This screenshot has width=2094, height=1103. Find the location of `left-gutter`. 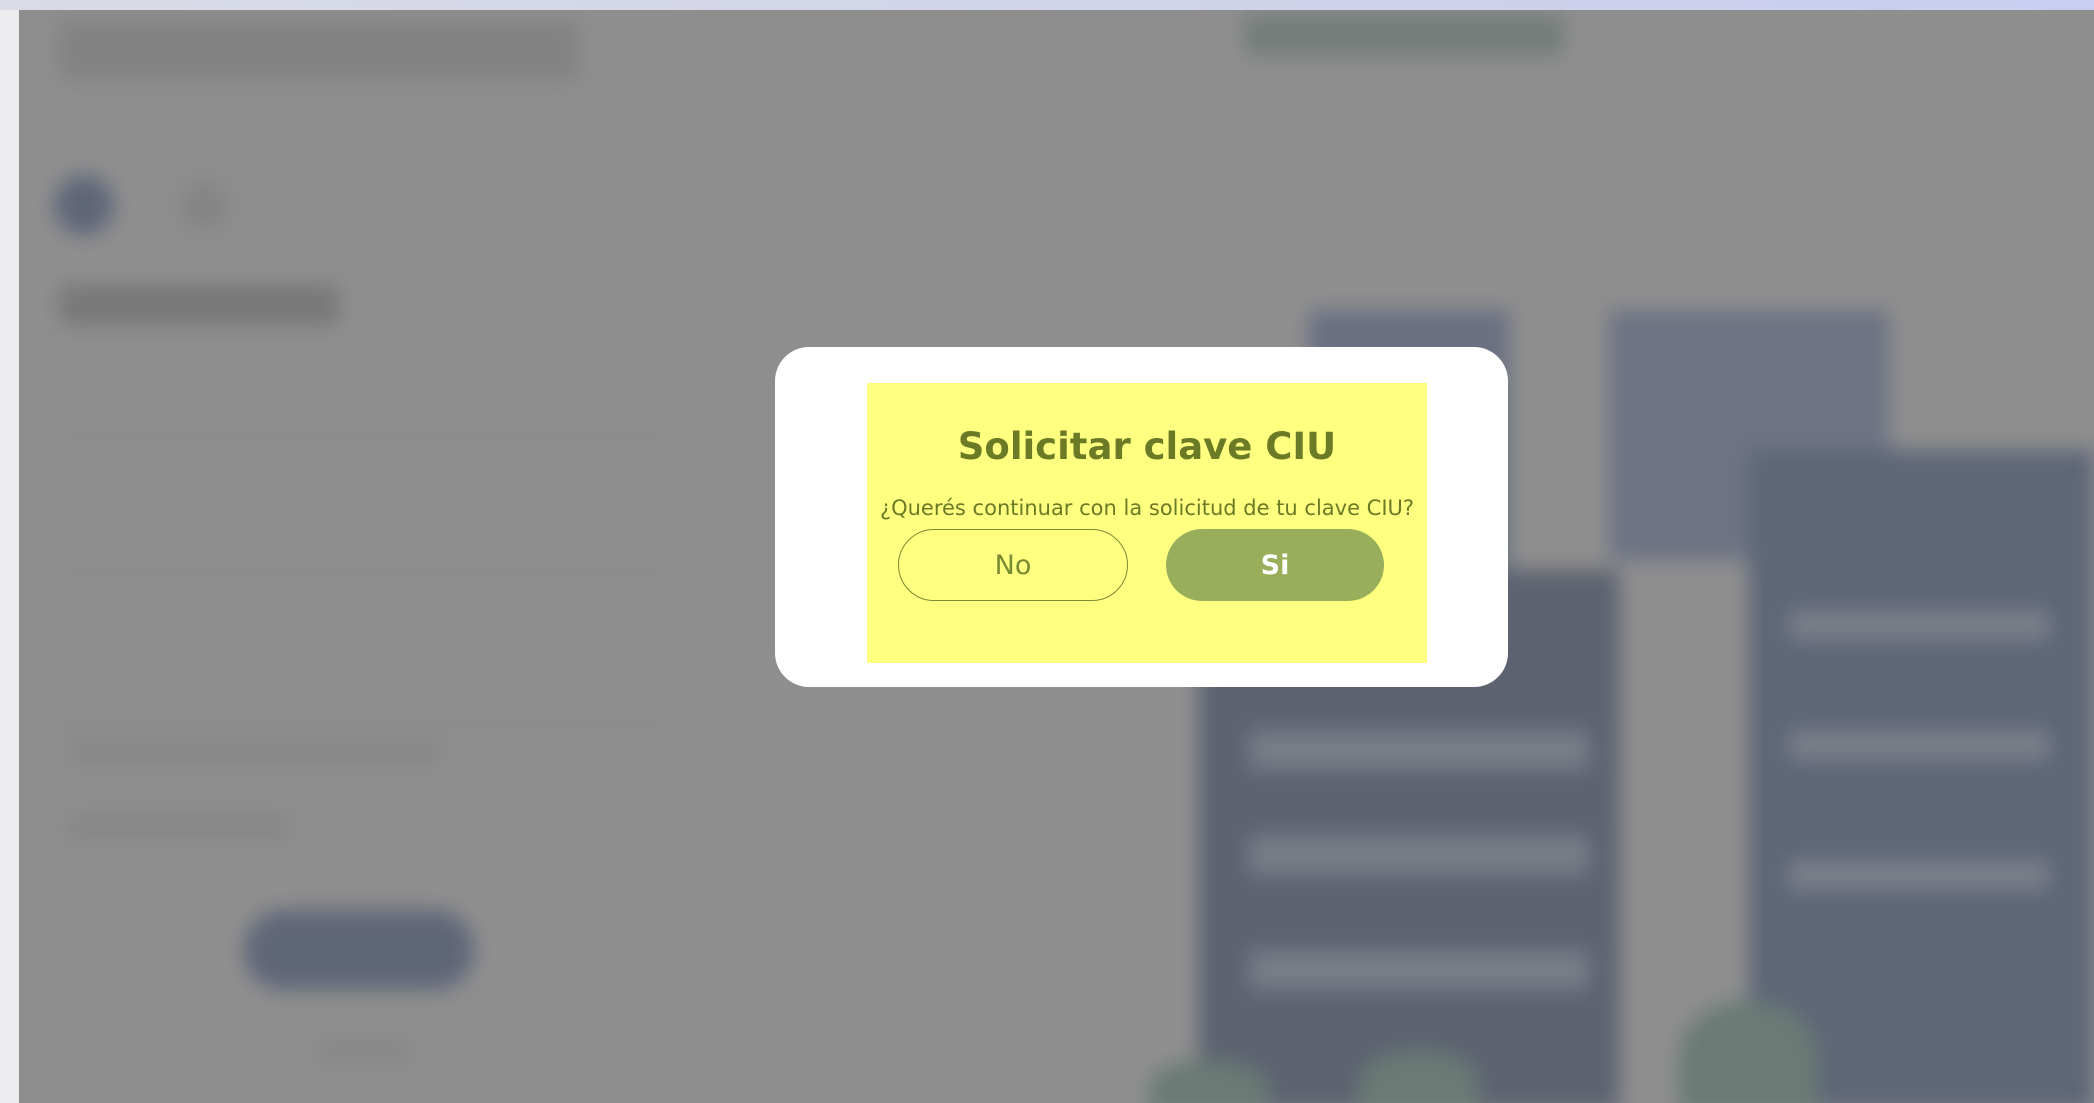

left-gutter is located at coordinates (9, 556).